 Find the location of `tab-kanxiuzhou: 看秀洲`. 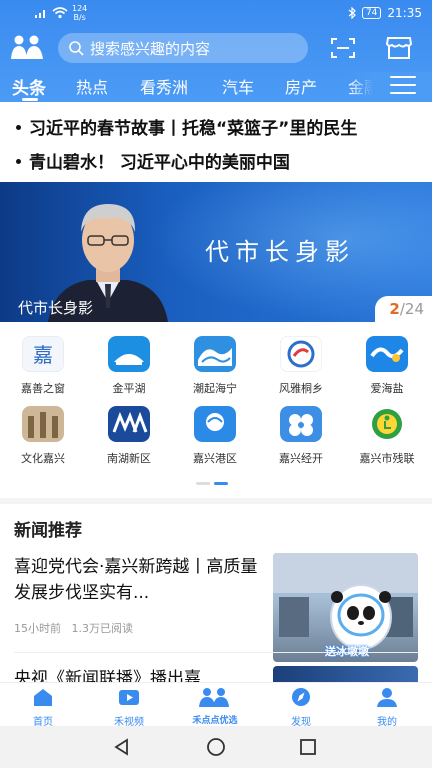

tab-kanxiuzhou: 看秀洲 is located at coordinates (164, 86).